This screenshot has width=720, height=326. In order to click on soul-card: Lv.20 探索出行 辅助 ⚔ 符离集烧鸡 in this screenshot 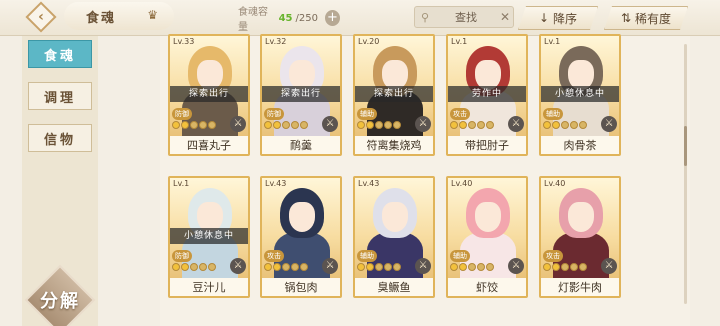, I will do `click(394, 95)`.